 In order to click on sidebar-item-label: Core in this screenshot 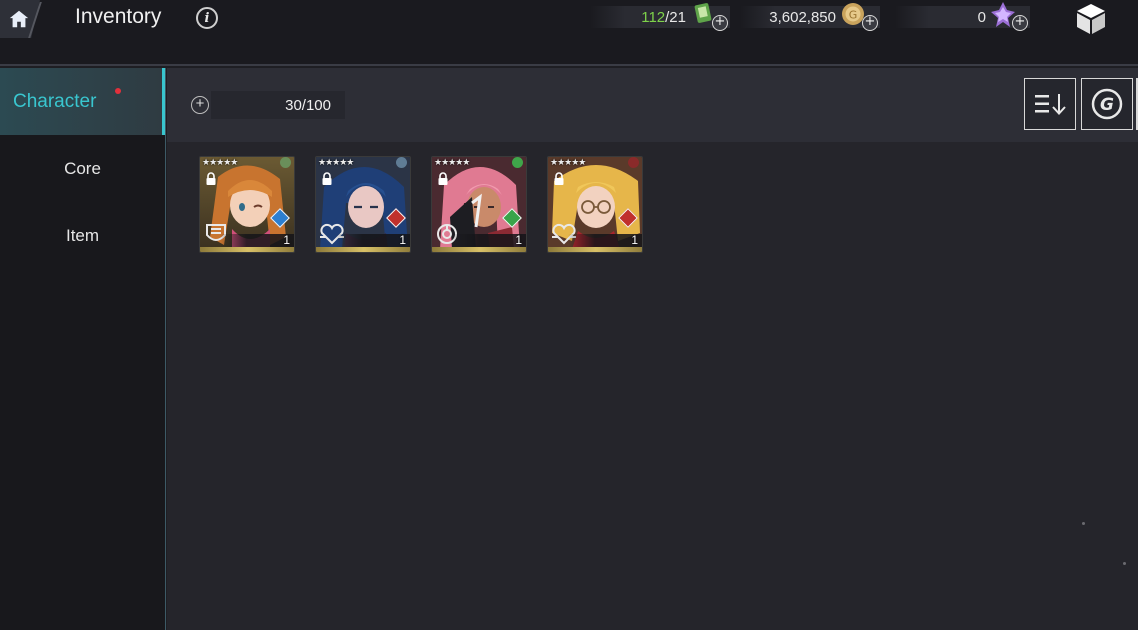, I will do `click(82, 168)`.